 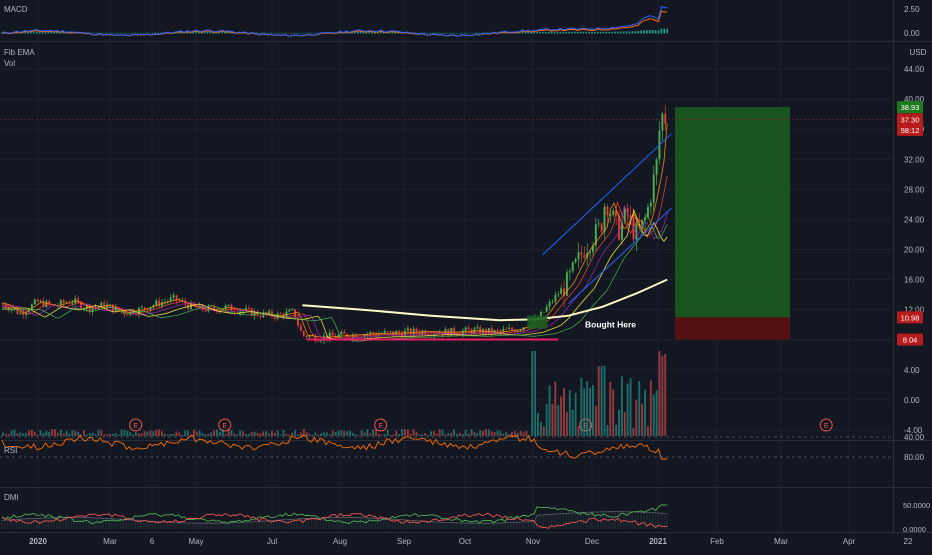 I want to click on macd-tick-label: 2.50, so click(x=912, y=9).